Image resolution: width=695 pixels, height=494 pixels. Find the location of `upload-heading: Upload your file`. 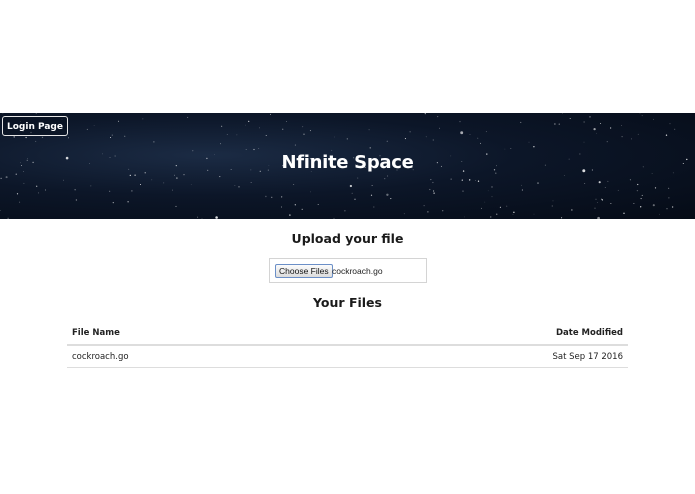

upload-heading: Upload your file is located at coordinates (347, 238).